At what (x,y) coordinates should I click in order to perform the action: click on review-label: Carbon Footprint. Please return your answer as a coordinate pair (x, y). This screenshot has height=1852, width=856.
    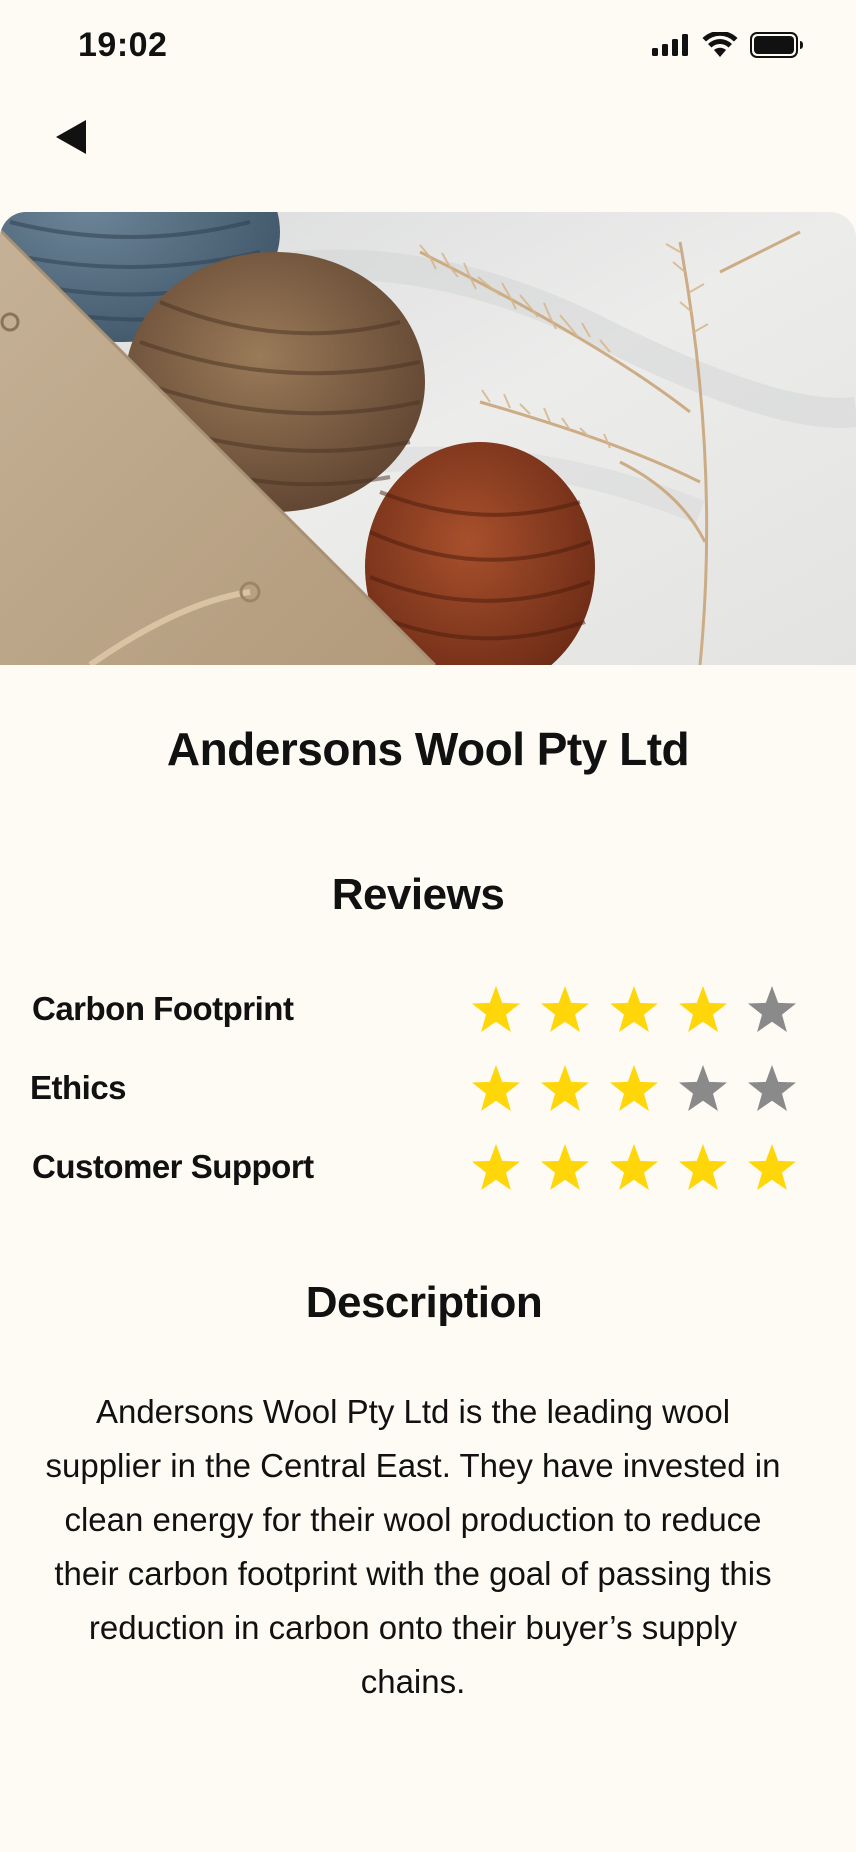
    Looking at the image, I should click on (163, 1008).